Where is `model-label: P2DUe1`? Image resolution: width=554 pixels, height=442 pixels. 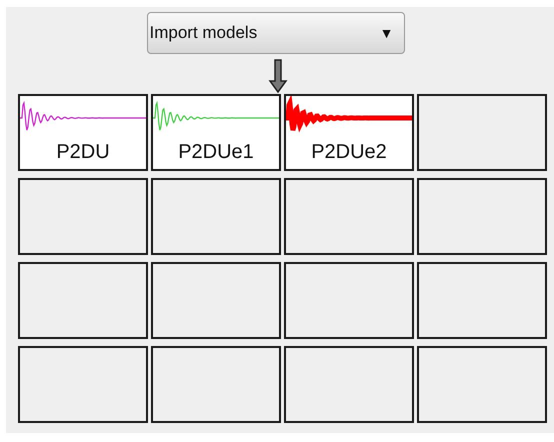 model-label: P2DUe1 is located at coordinates (216, 152).